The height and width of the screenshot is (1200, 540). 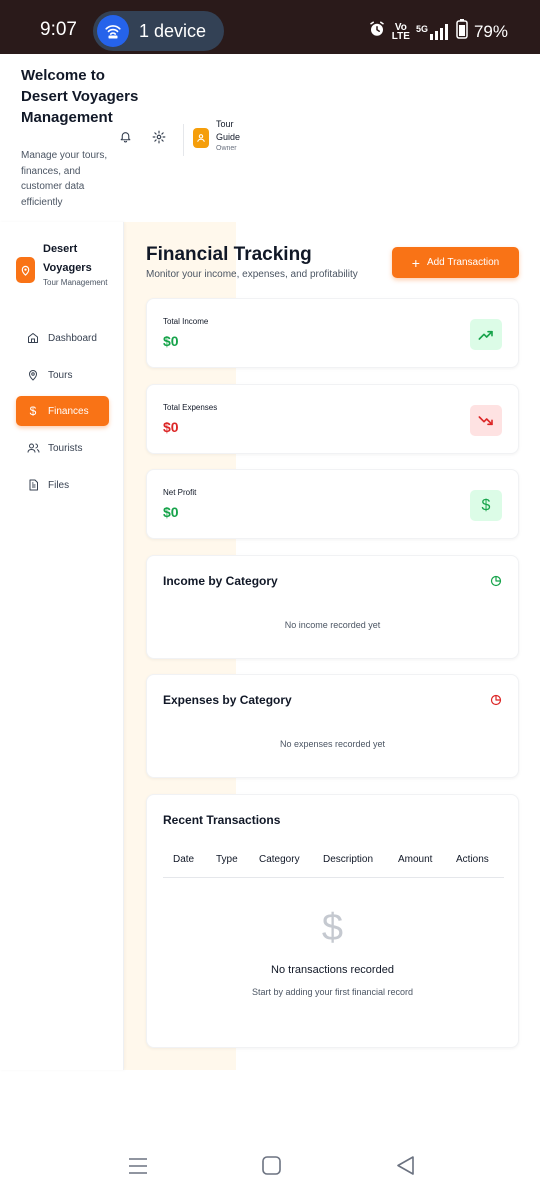 I want to click on column-category: Category, so click(x=279, y=859).